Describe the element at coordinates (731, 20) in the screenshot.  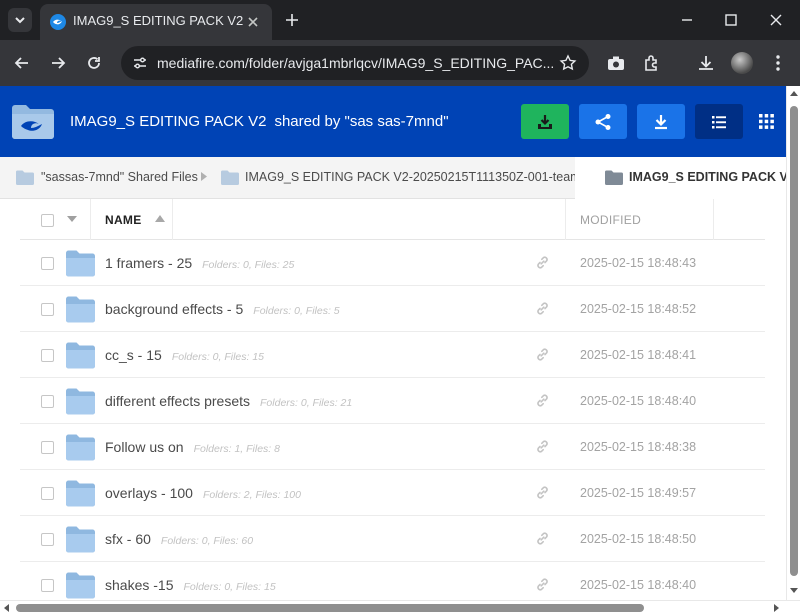
I see `maximize-window-icon` at that location.